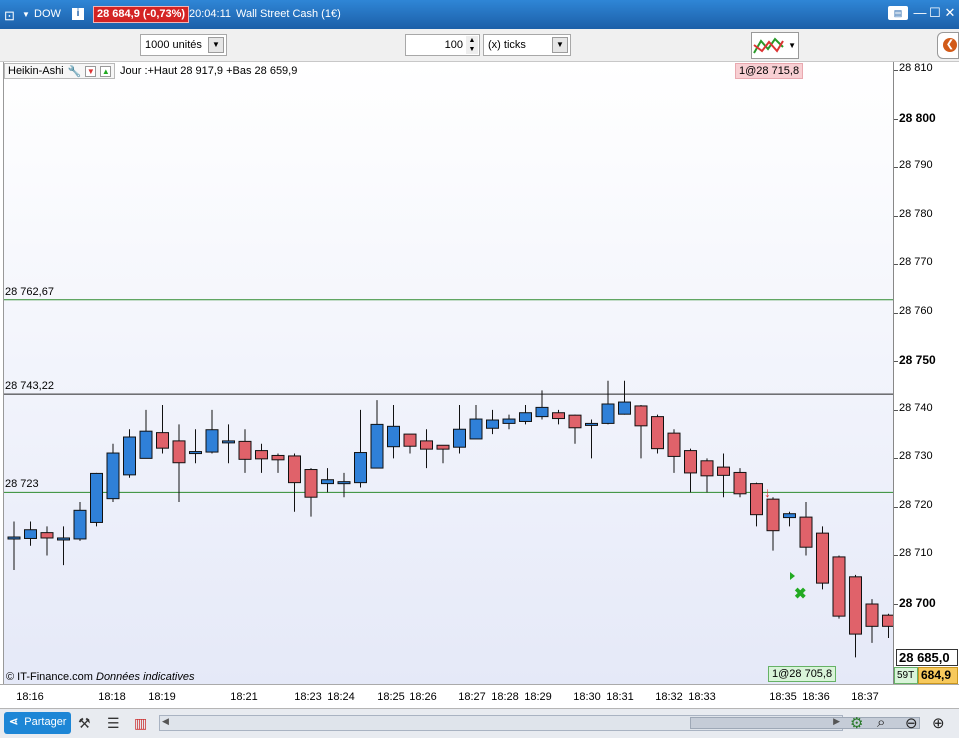 The image size is (959, 738). I want to click on price-tick: 28 770, so click(916, 262).